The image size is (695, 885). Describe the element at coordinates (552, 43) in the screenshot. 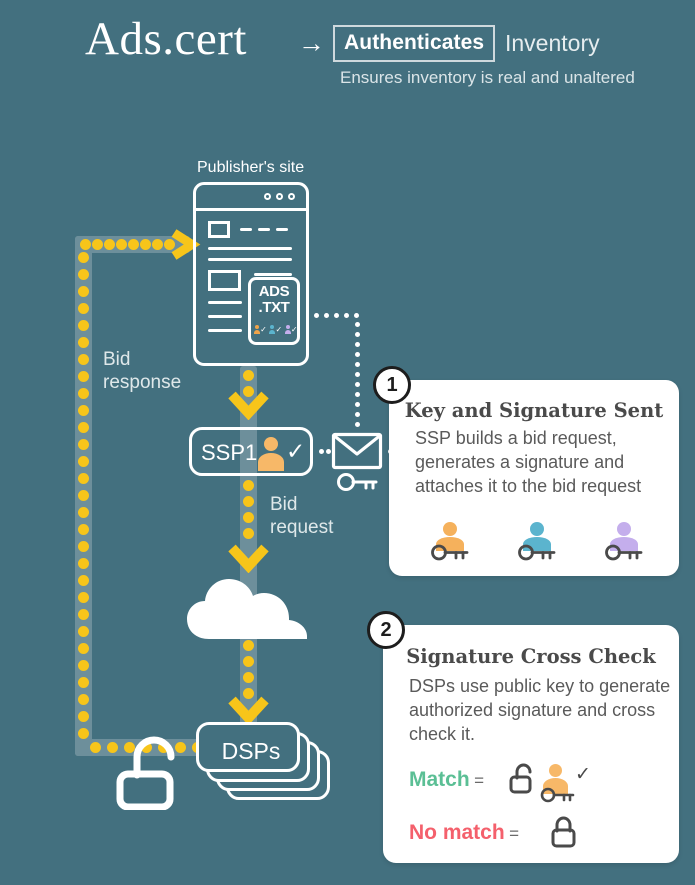

I see `inventory-label: Inventory` at that location.